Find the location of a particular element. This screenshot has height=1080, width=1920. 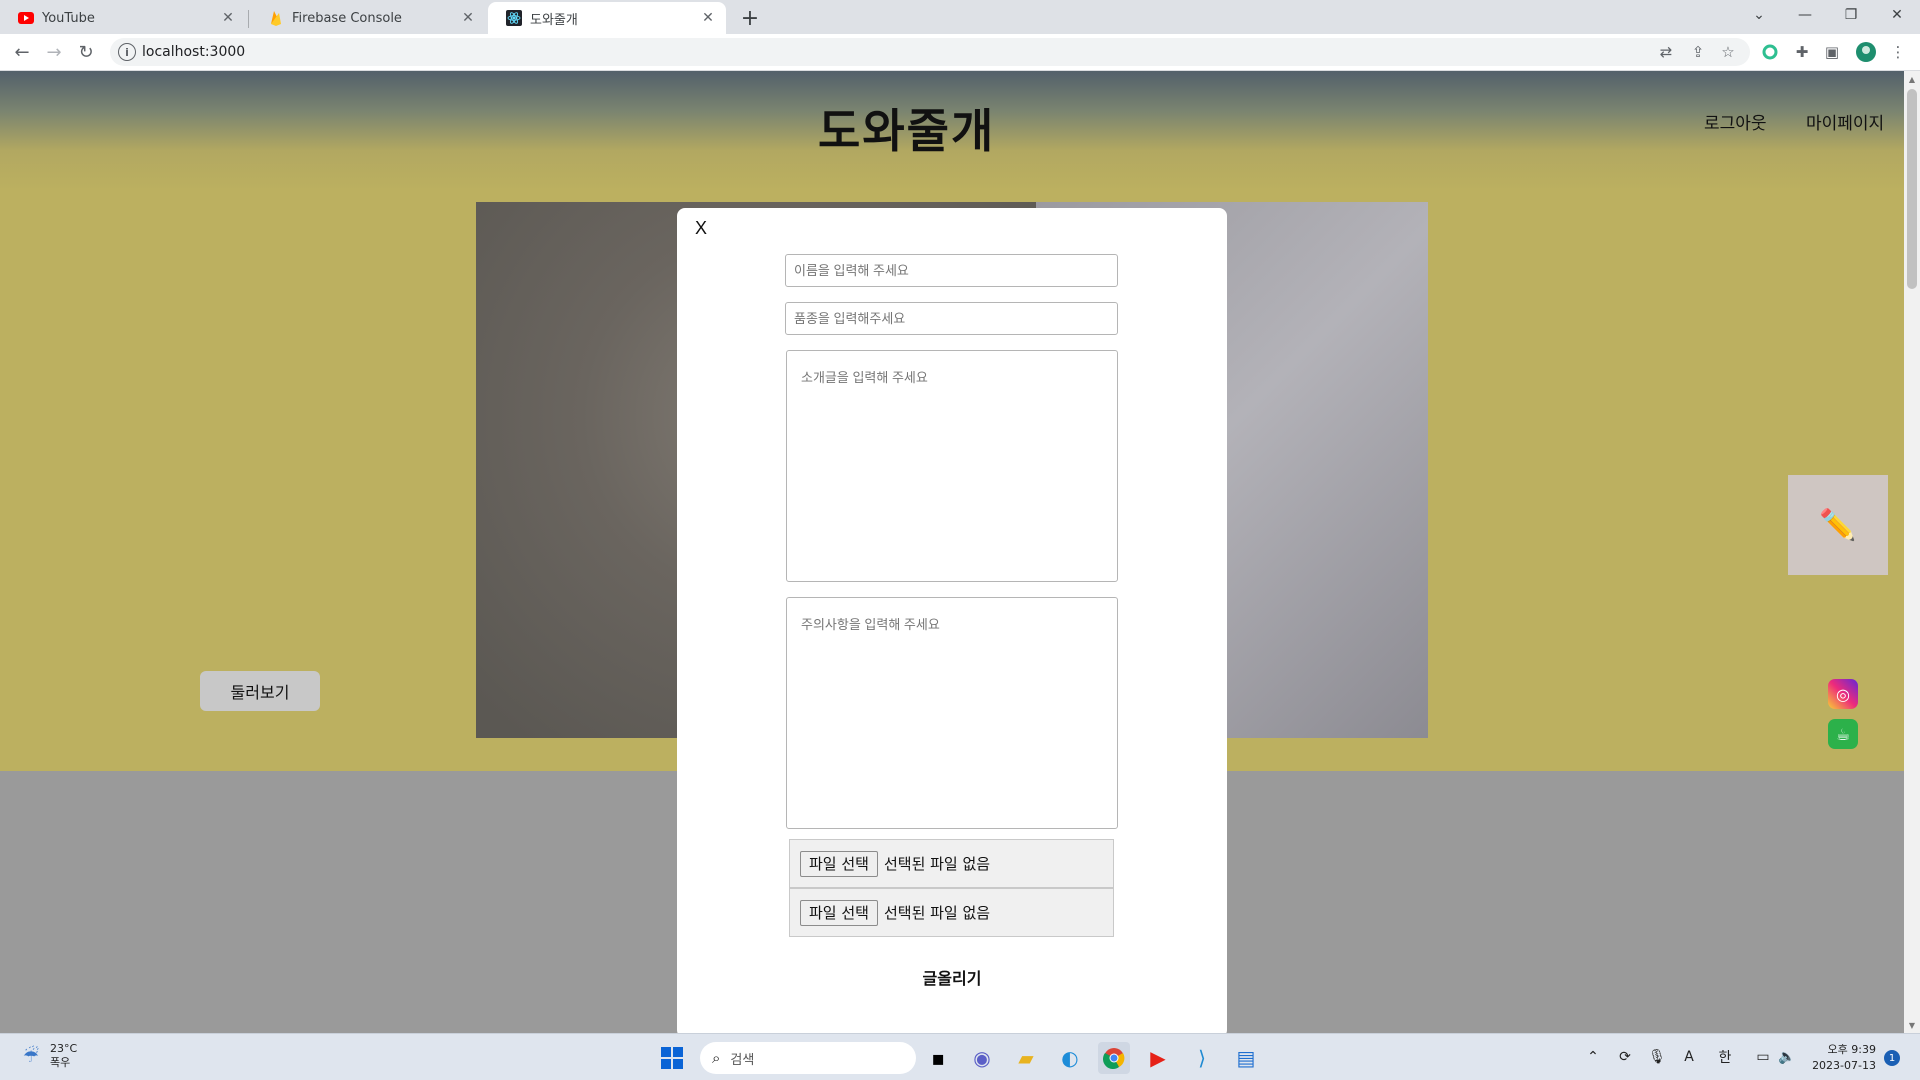

file-input-1: 파일 선택 선택된 파일 없음 is located at coordinates (951, 863).